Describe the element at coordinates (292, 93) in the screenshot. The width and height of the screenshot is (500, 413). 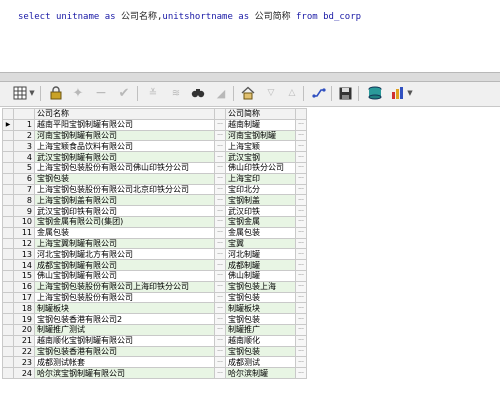
I see `move-up-icon: △` at that location.